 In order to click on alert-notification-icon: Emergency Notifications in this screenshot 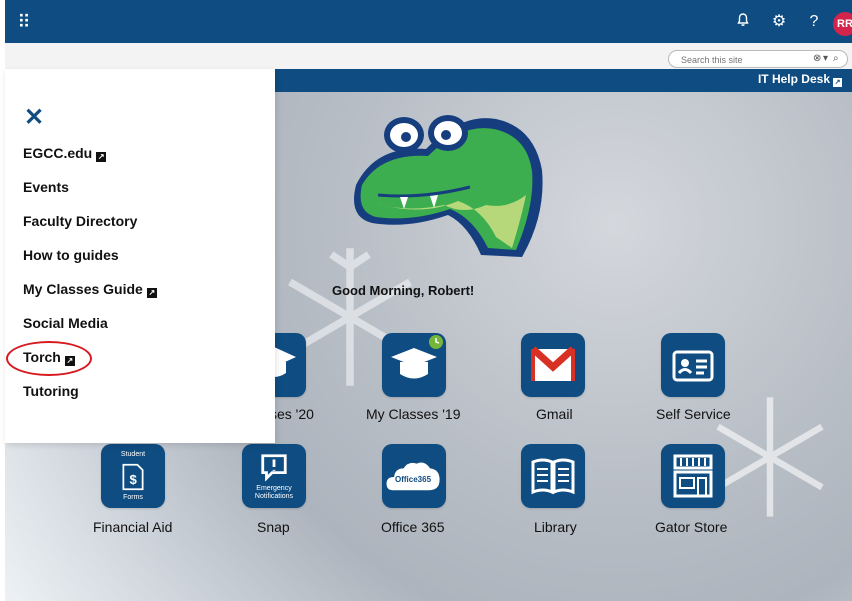, I will do `click(274, 476)`.